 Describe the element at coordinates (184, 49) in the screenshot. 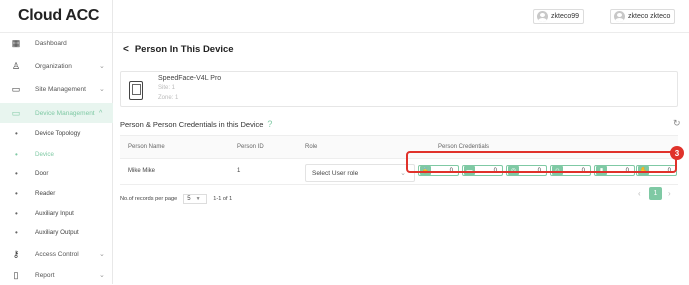

I see `page-title: Person In This Device` at that location.